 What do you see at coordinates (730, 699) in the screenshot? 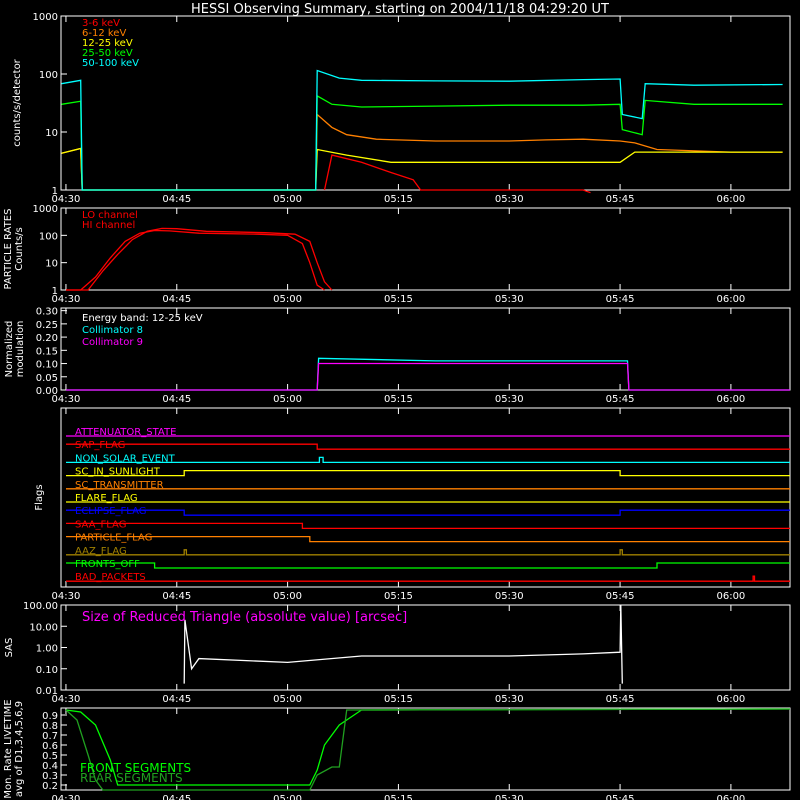
I see `sas-panel-xtick-label: 06:00` at bounding box center [730, 699].